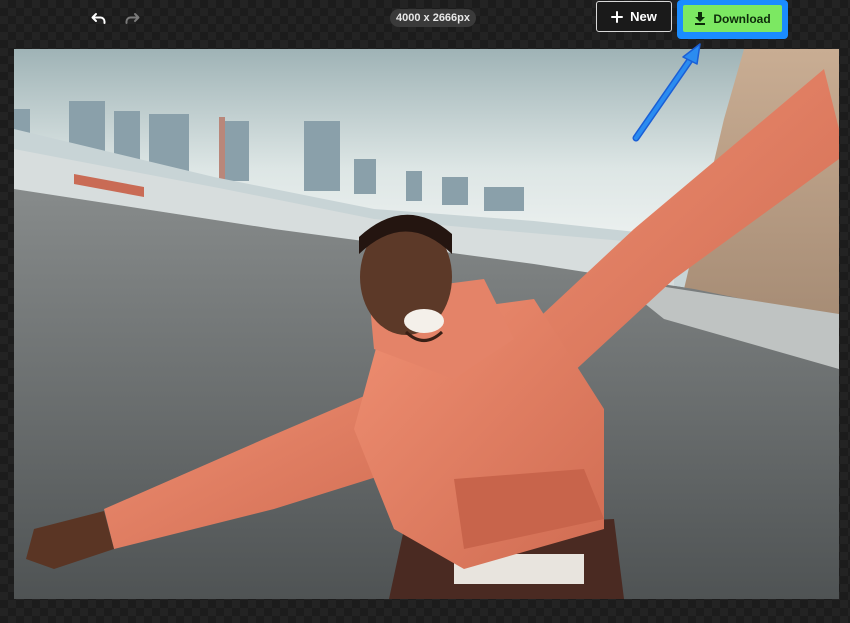 Image resolution: width=850 pixels, height=623 pixels. I want to click on download-button-label: Download, so click(742, 18).